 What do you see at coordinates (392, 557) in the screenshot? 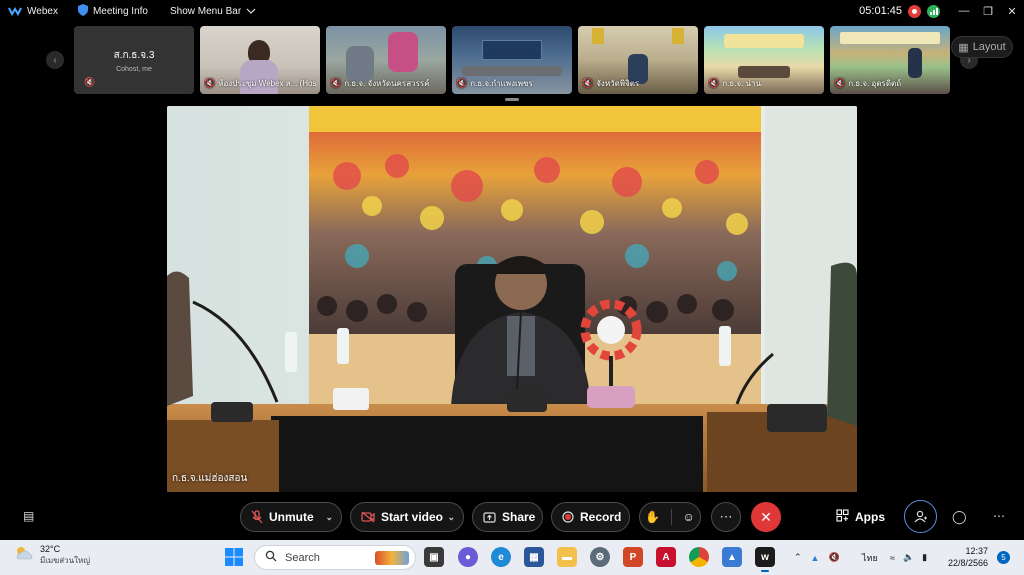
I see `search-highlight-illustration` at bounding box center [392, 557].